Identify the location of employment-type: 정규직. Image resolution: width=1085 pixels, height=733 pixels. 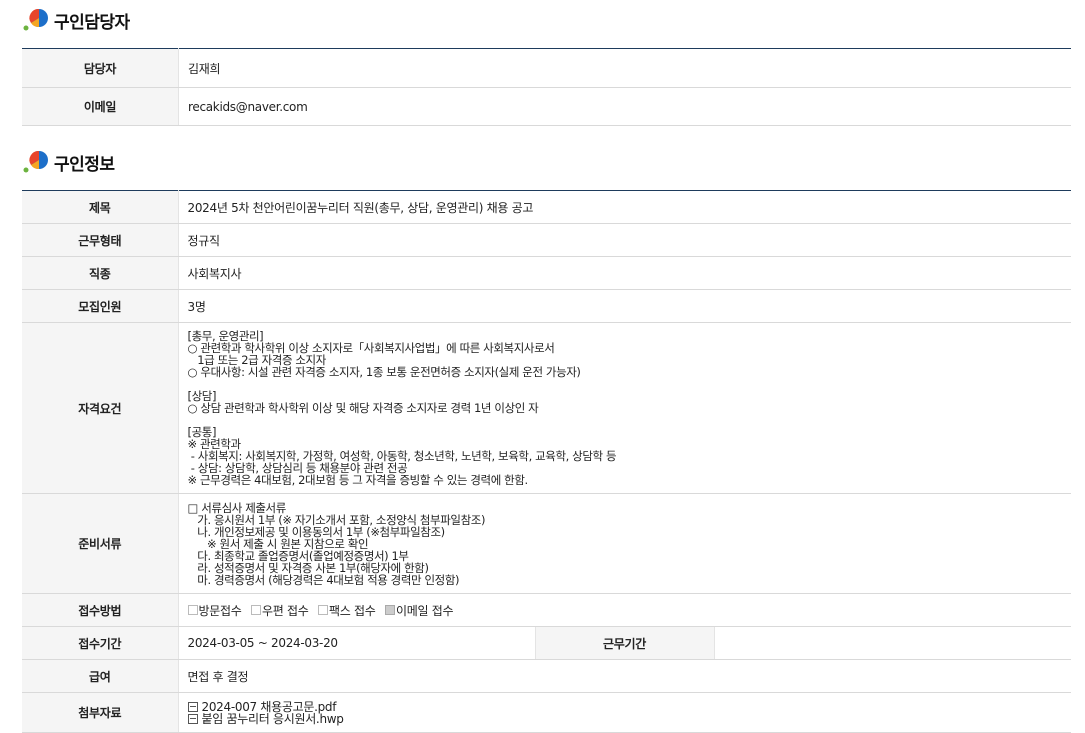
(624, 240).